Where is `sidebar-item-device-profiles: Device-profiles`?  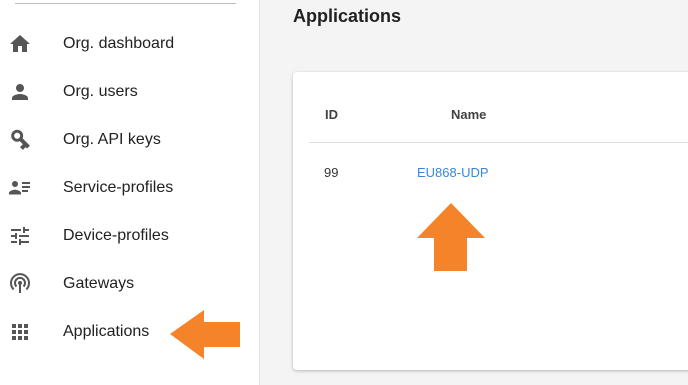 sidebar-item-device-profiles: Device-profiles is located at coordinates (129, 236).